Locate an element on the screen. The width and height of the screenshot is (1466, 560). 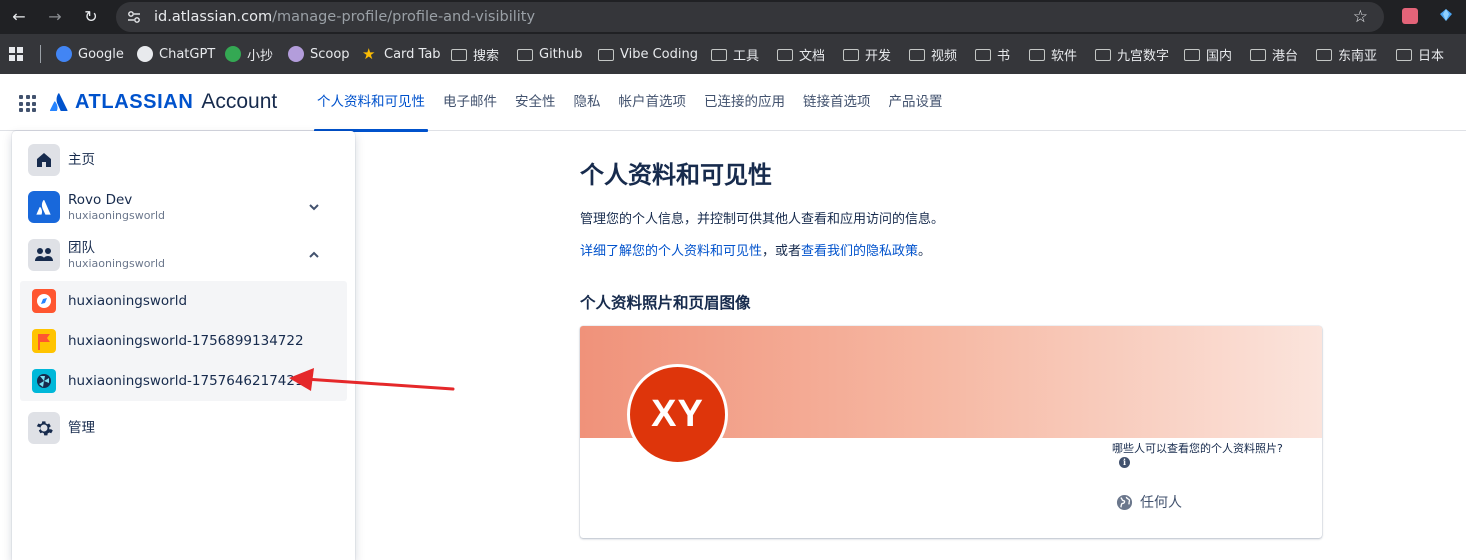
compass-avatar-icon is located at coordinates (44, 301).